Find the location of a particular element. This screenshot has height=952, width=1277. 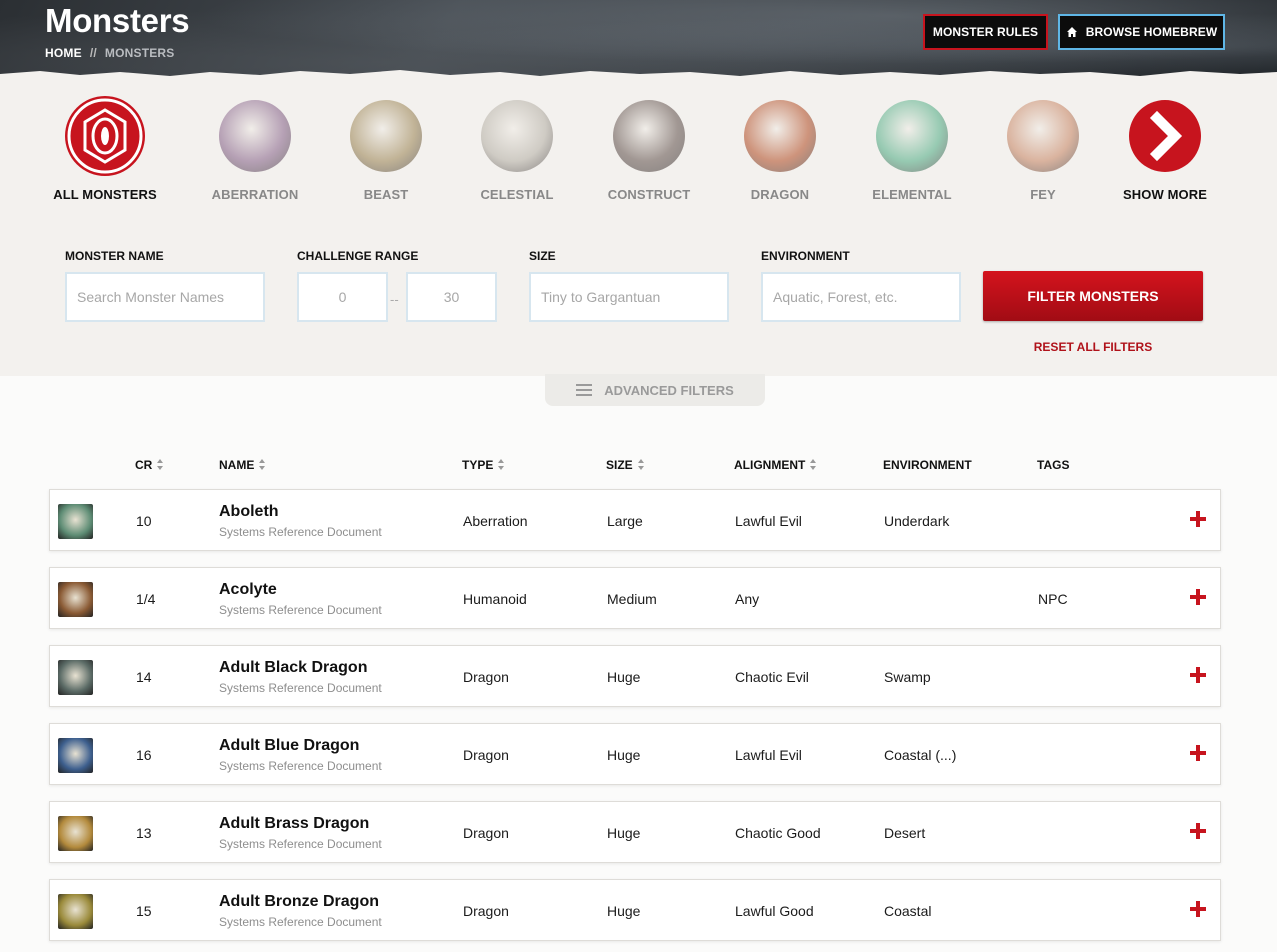

category-beast: BEAST is located at coordinates (386, 151).